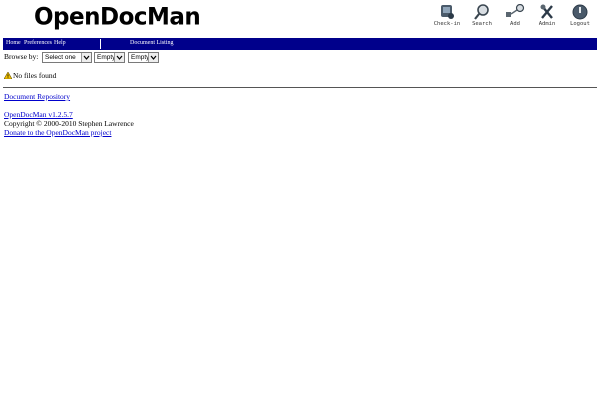 The image size is (600, 400). I want to click on nav-current-page: Document Listing, so click(152, 43).